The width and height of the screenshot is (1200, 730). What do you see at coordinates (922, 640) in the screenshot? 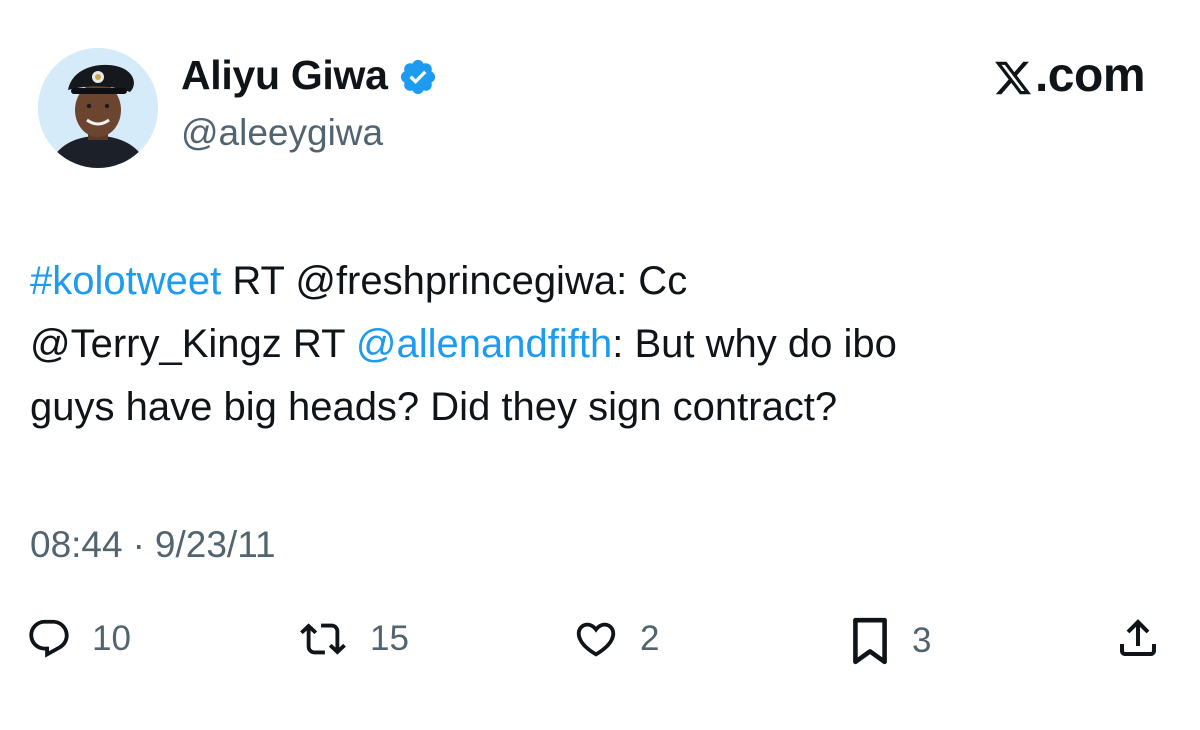
I see `bookmark-count: 3` at bounding box center [922, 640].